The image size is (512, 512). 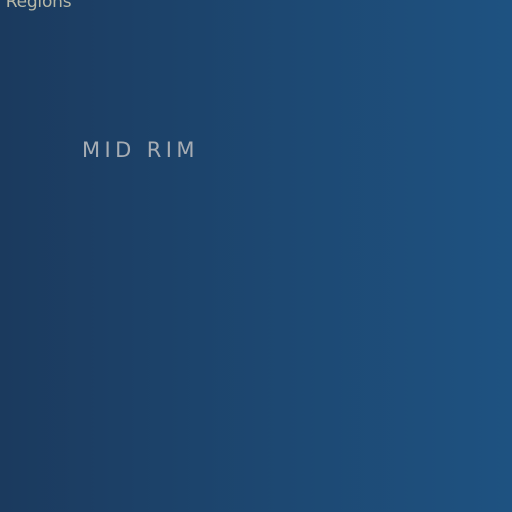 What do you see at coordinates (36, 6) in the screenshot?
I see `regions-header-label: l Regions` at bounding box center [36, 6].